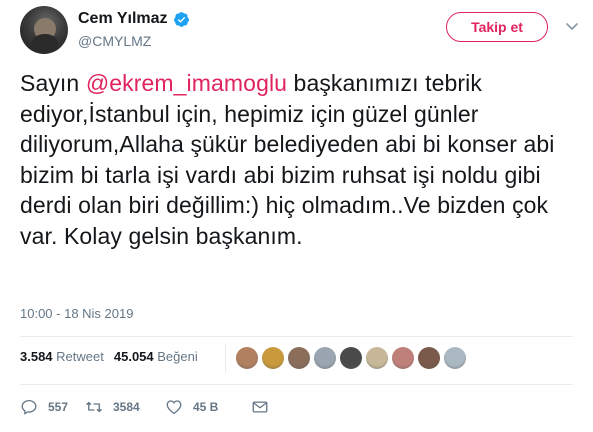 This screenshot has width=593, height=432. Describe the element at coordinates (174, 407) in the screenshot. I see `heart-icon` at that location.